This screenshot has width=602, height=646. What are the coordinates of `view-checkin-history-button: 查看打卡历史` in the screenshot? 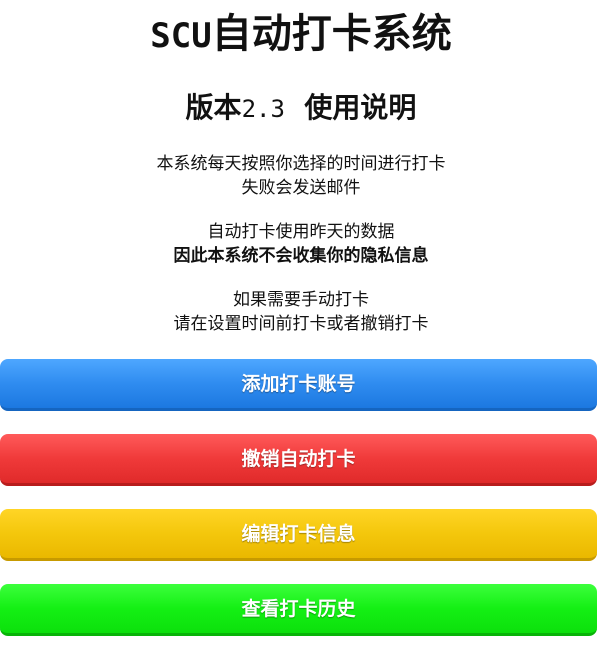 It's located at (298, 610).